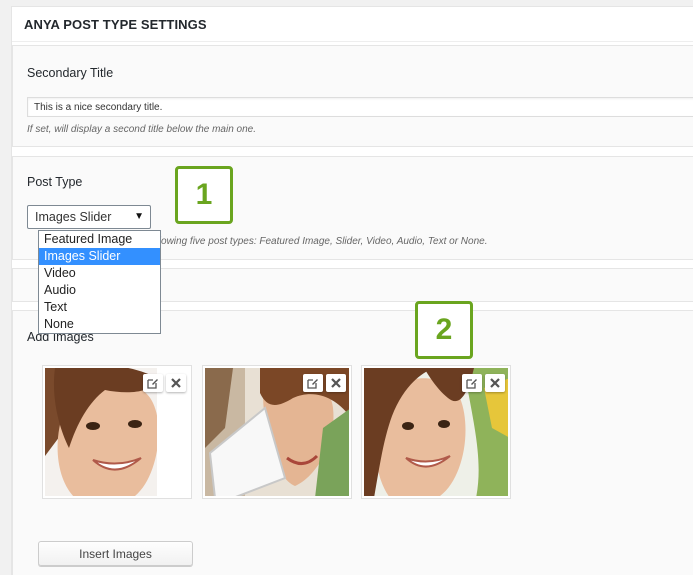  What do you see at coordinates (444, 330) in the screenshot?
I see `annotation-badge-2: 2` at bounding box center [444, 330].